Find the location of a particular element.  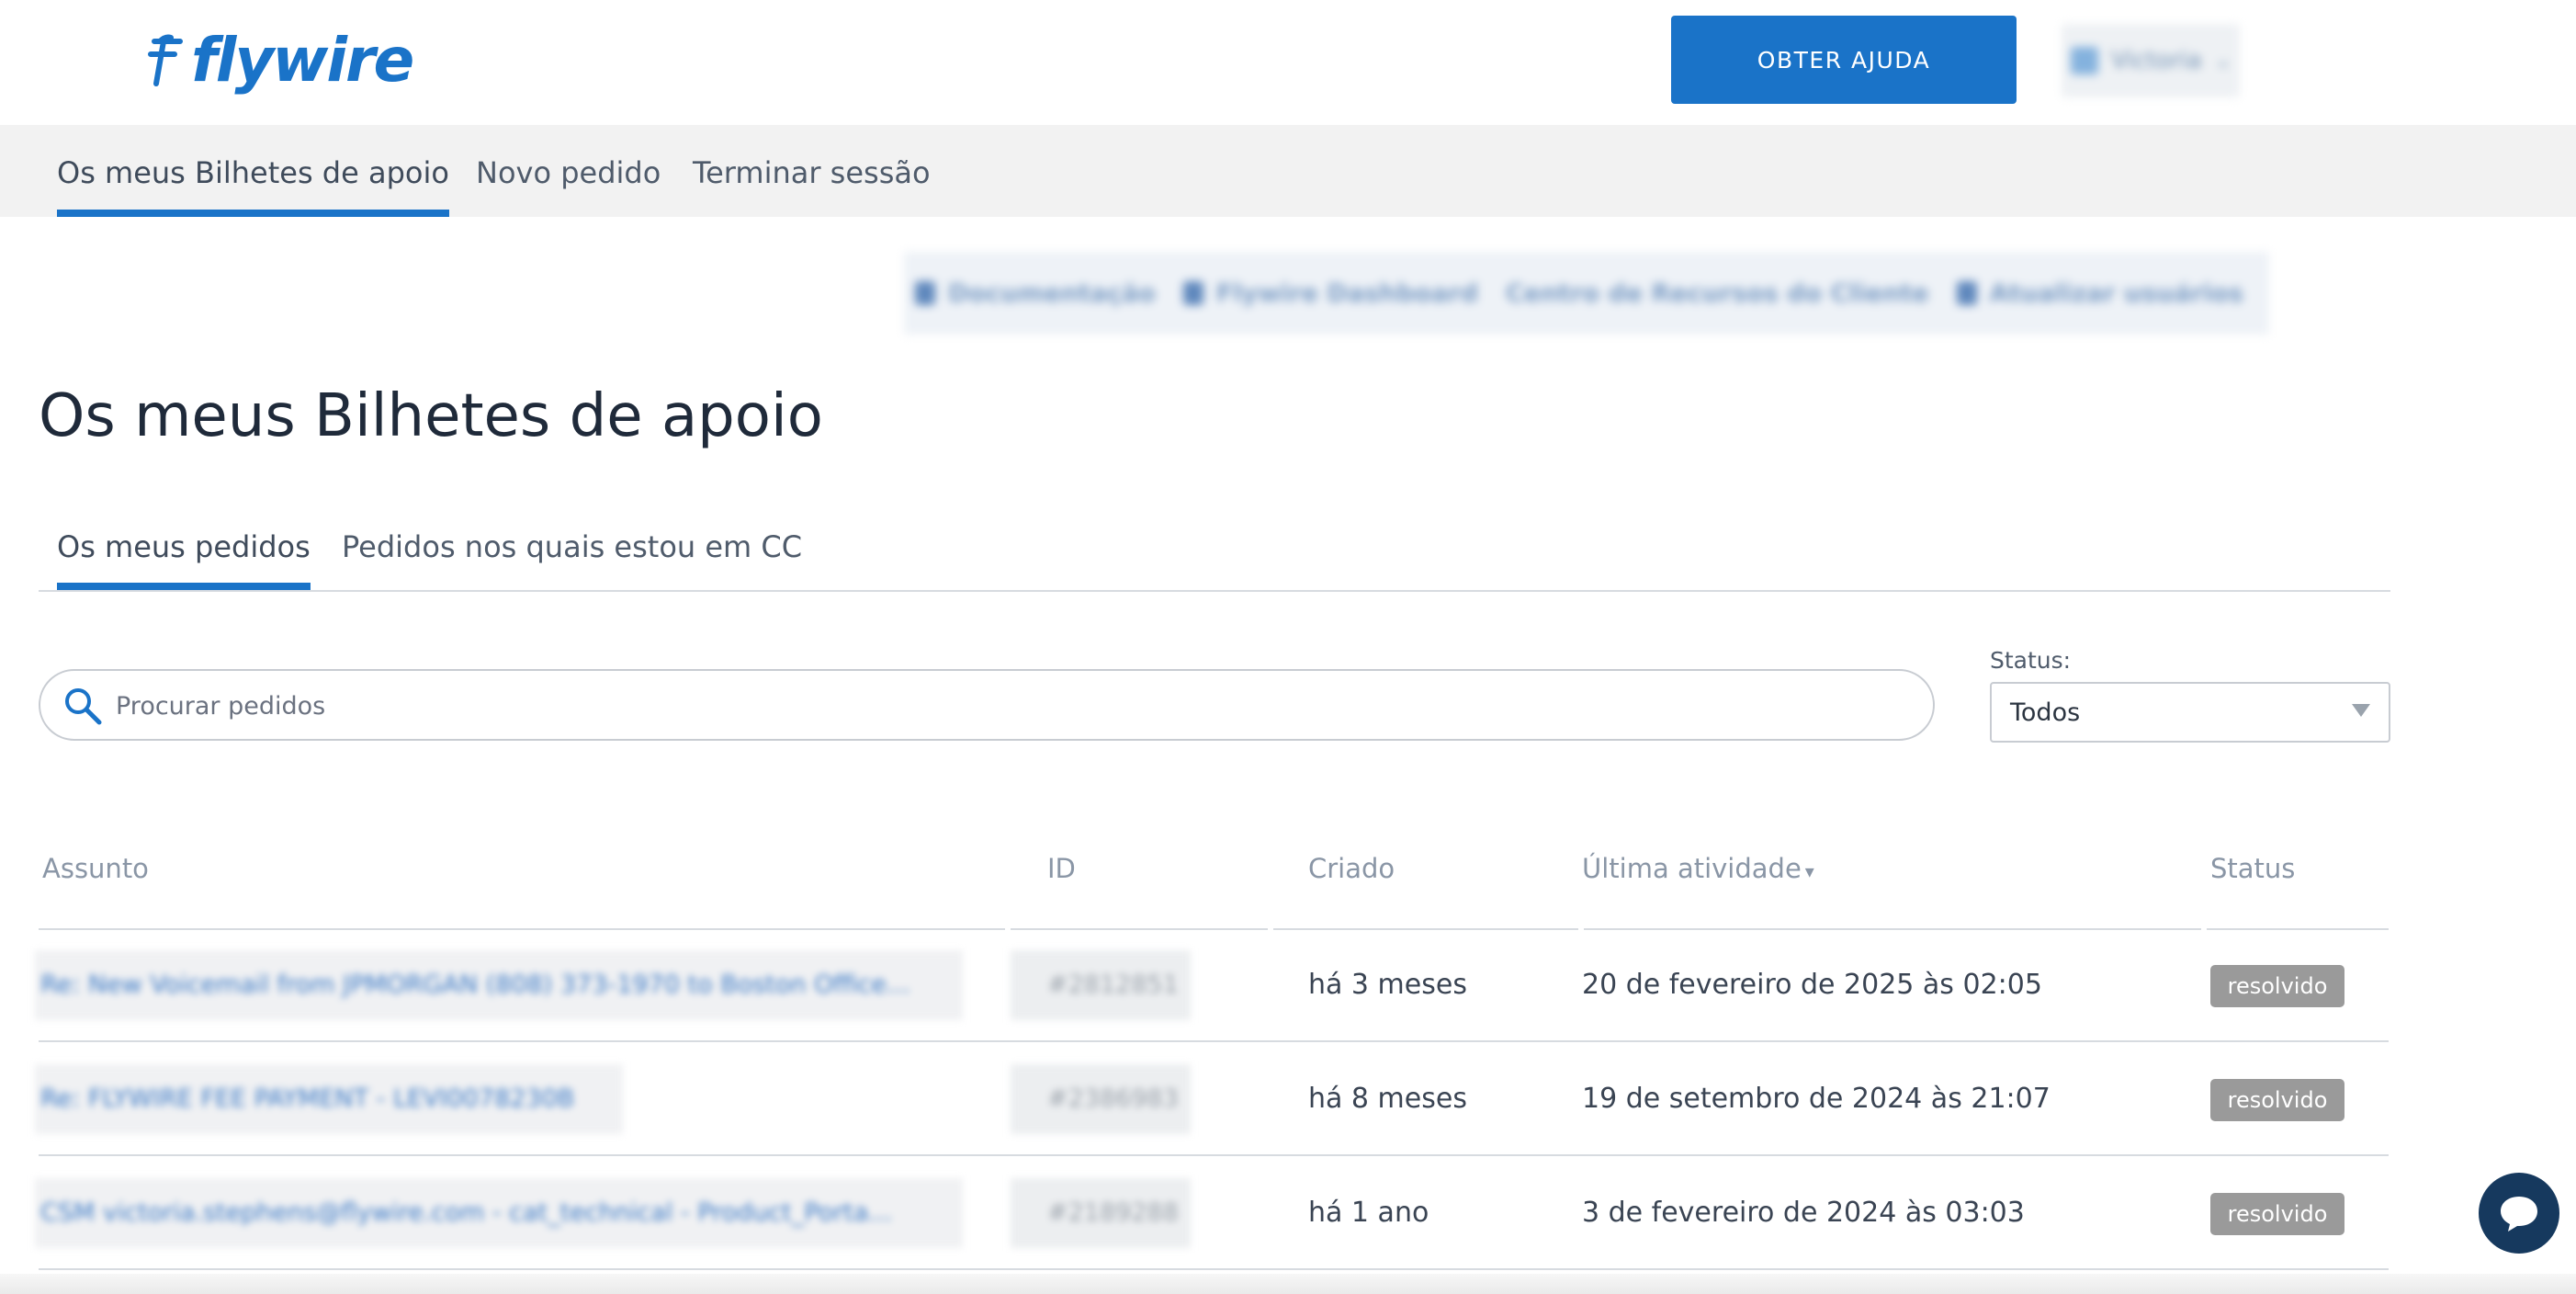

ticket-last-activity: 19 de setembro de 2024 às 21:07 is located at coordinates (1816, 1099).